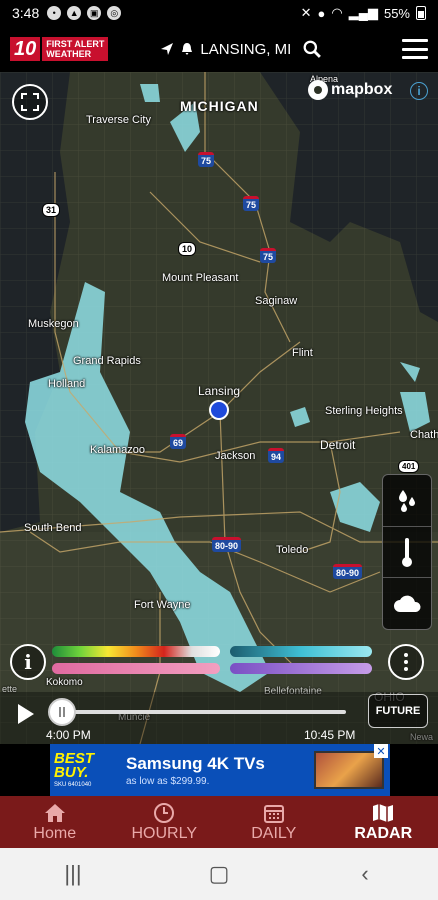 This screenshot has height=900, width=438. Describe the element at coordinates (28, 662) in the screenshot. I see `legend-info-button: i` at that location.